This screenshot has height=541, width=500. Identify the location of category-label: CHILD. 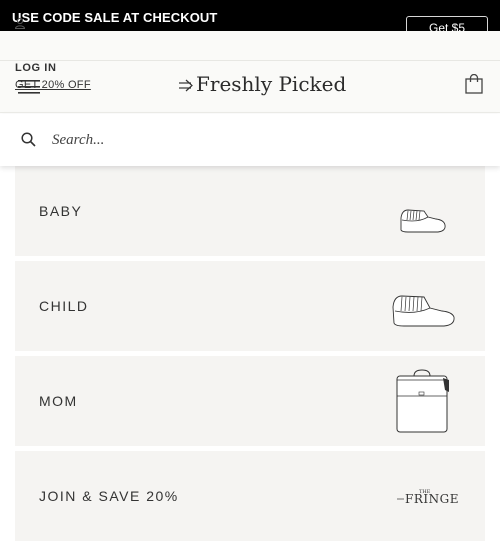
(64, 306).